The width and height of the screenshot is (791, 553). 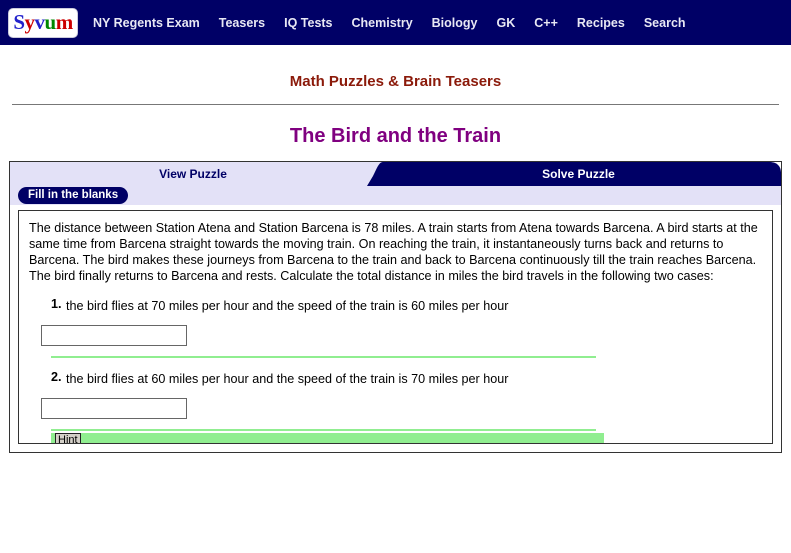 I want to click on syvum-logo-text: Syvum, so click(x=43, y=22).